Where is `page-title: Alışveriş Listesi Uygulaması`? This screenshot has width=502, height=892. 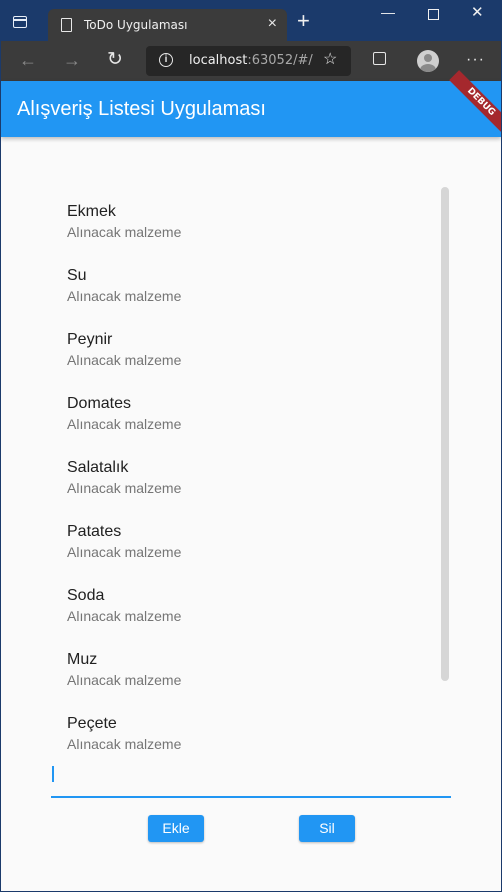
page-title: Alışveriş Listesi Uygulaması is located at coordinates (141, 109).